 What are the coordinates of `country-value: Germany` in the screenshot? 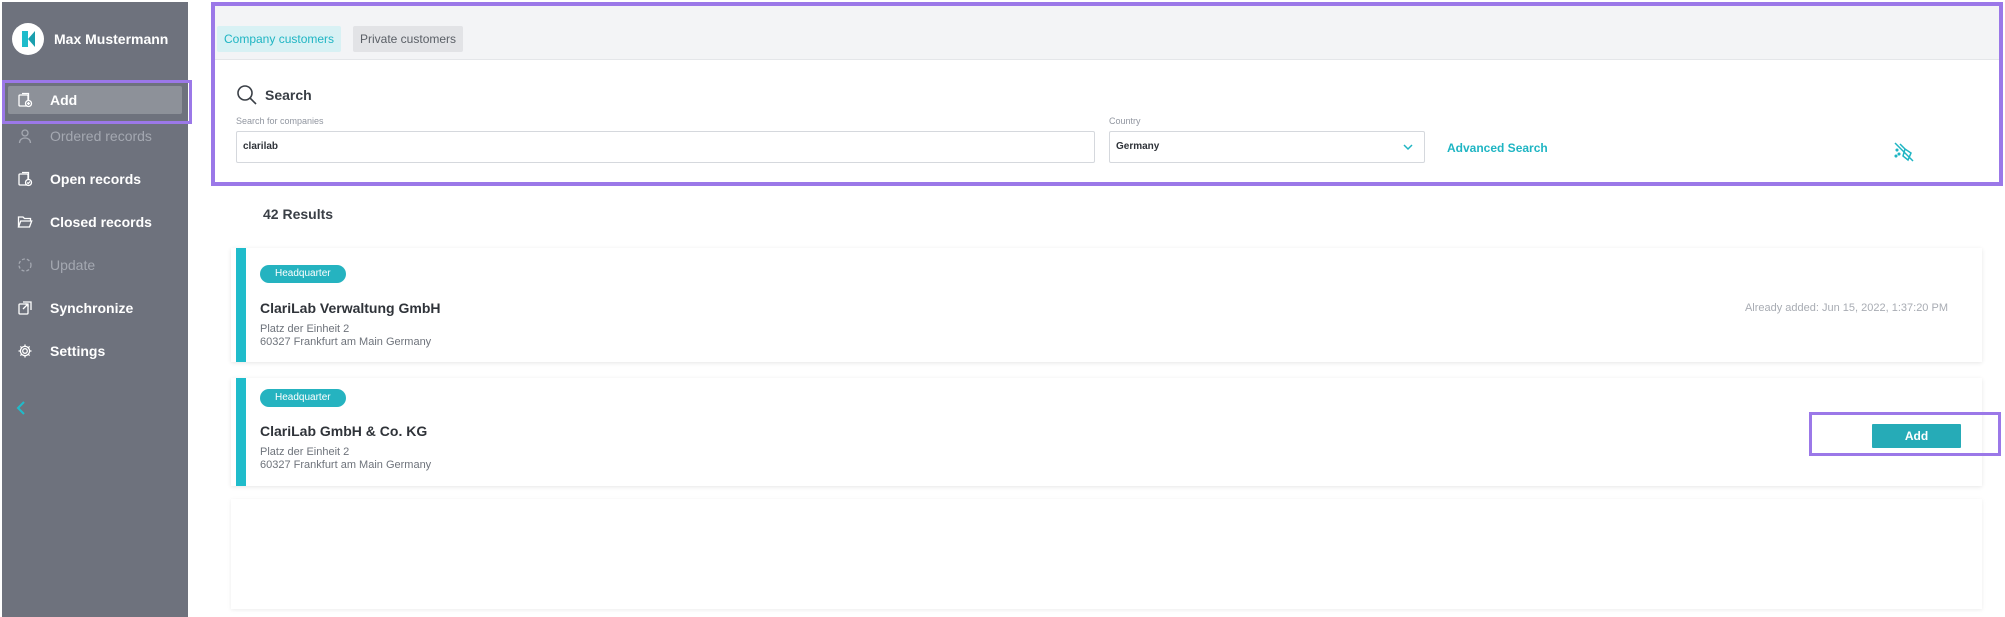 It's located at (1138, 146).